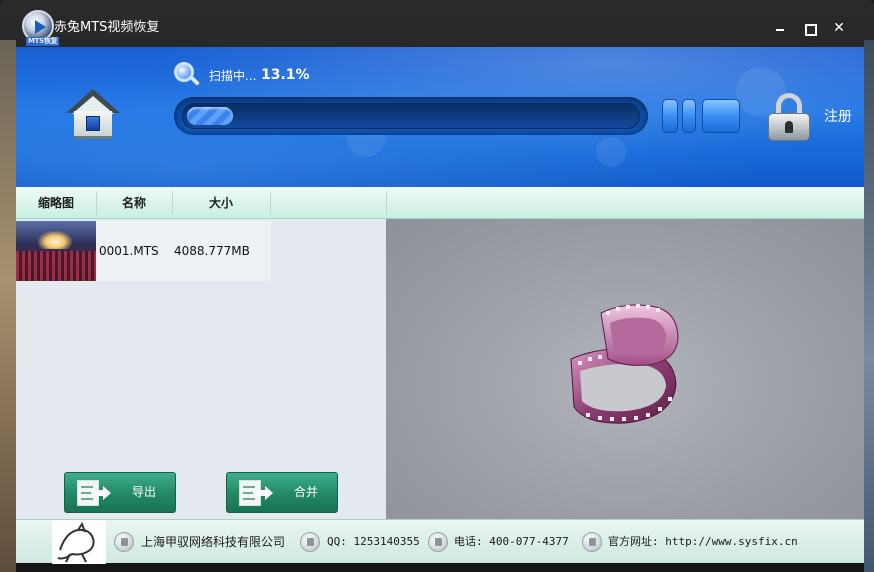 This screenshot has width=874, height=572. What do you see at coordinates (305, 492) in the screenshot?
I see `merge-button-label: 合并` at bounding box center [305, 492].